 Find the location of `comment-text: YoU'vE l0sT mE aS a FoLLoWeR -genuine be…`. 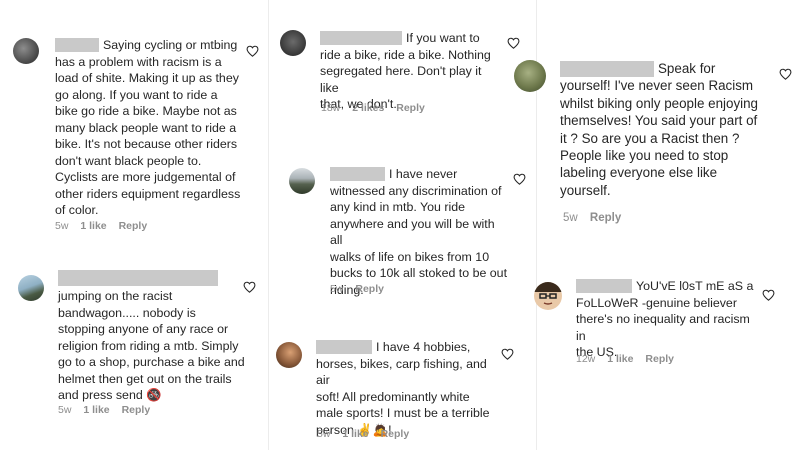

comment-text: YoU'vE l0sT mE aS a FoLLoWeR -genuine be… is located at coordinates (665, 319).